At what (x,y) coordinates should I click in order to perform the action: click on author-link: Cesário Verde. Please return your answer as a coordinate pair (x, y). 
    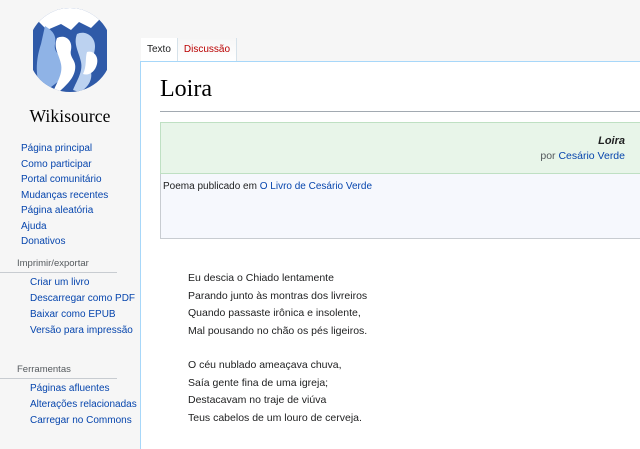
    Looking at the image, I should click on (591, 156).